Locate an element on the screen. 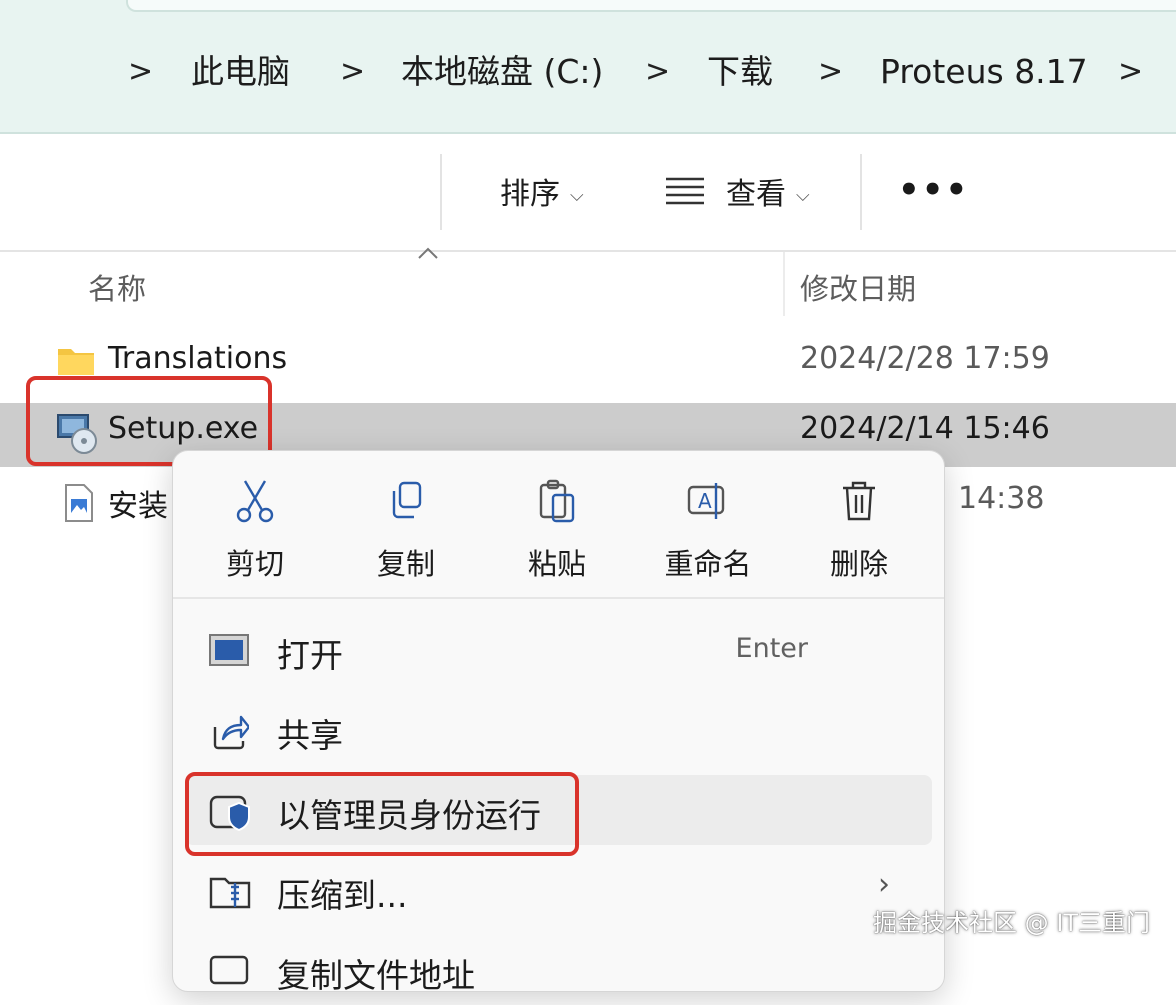 The width and height of the screenshot is (1176, 1005). chevron-right-icon: › is located at coordinates (884, 884).